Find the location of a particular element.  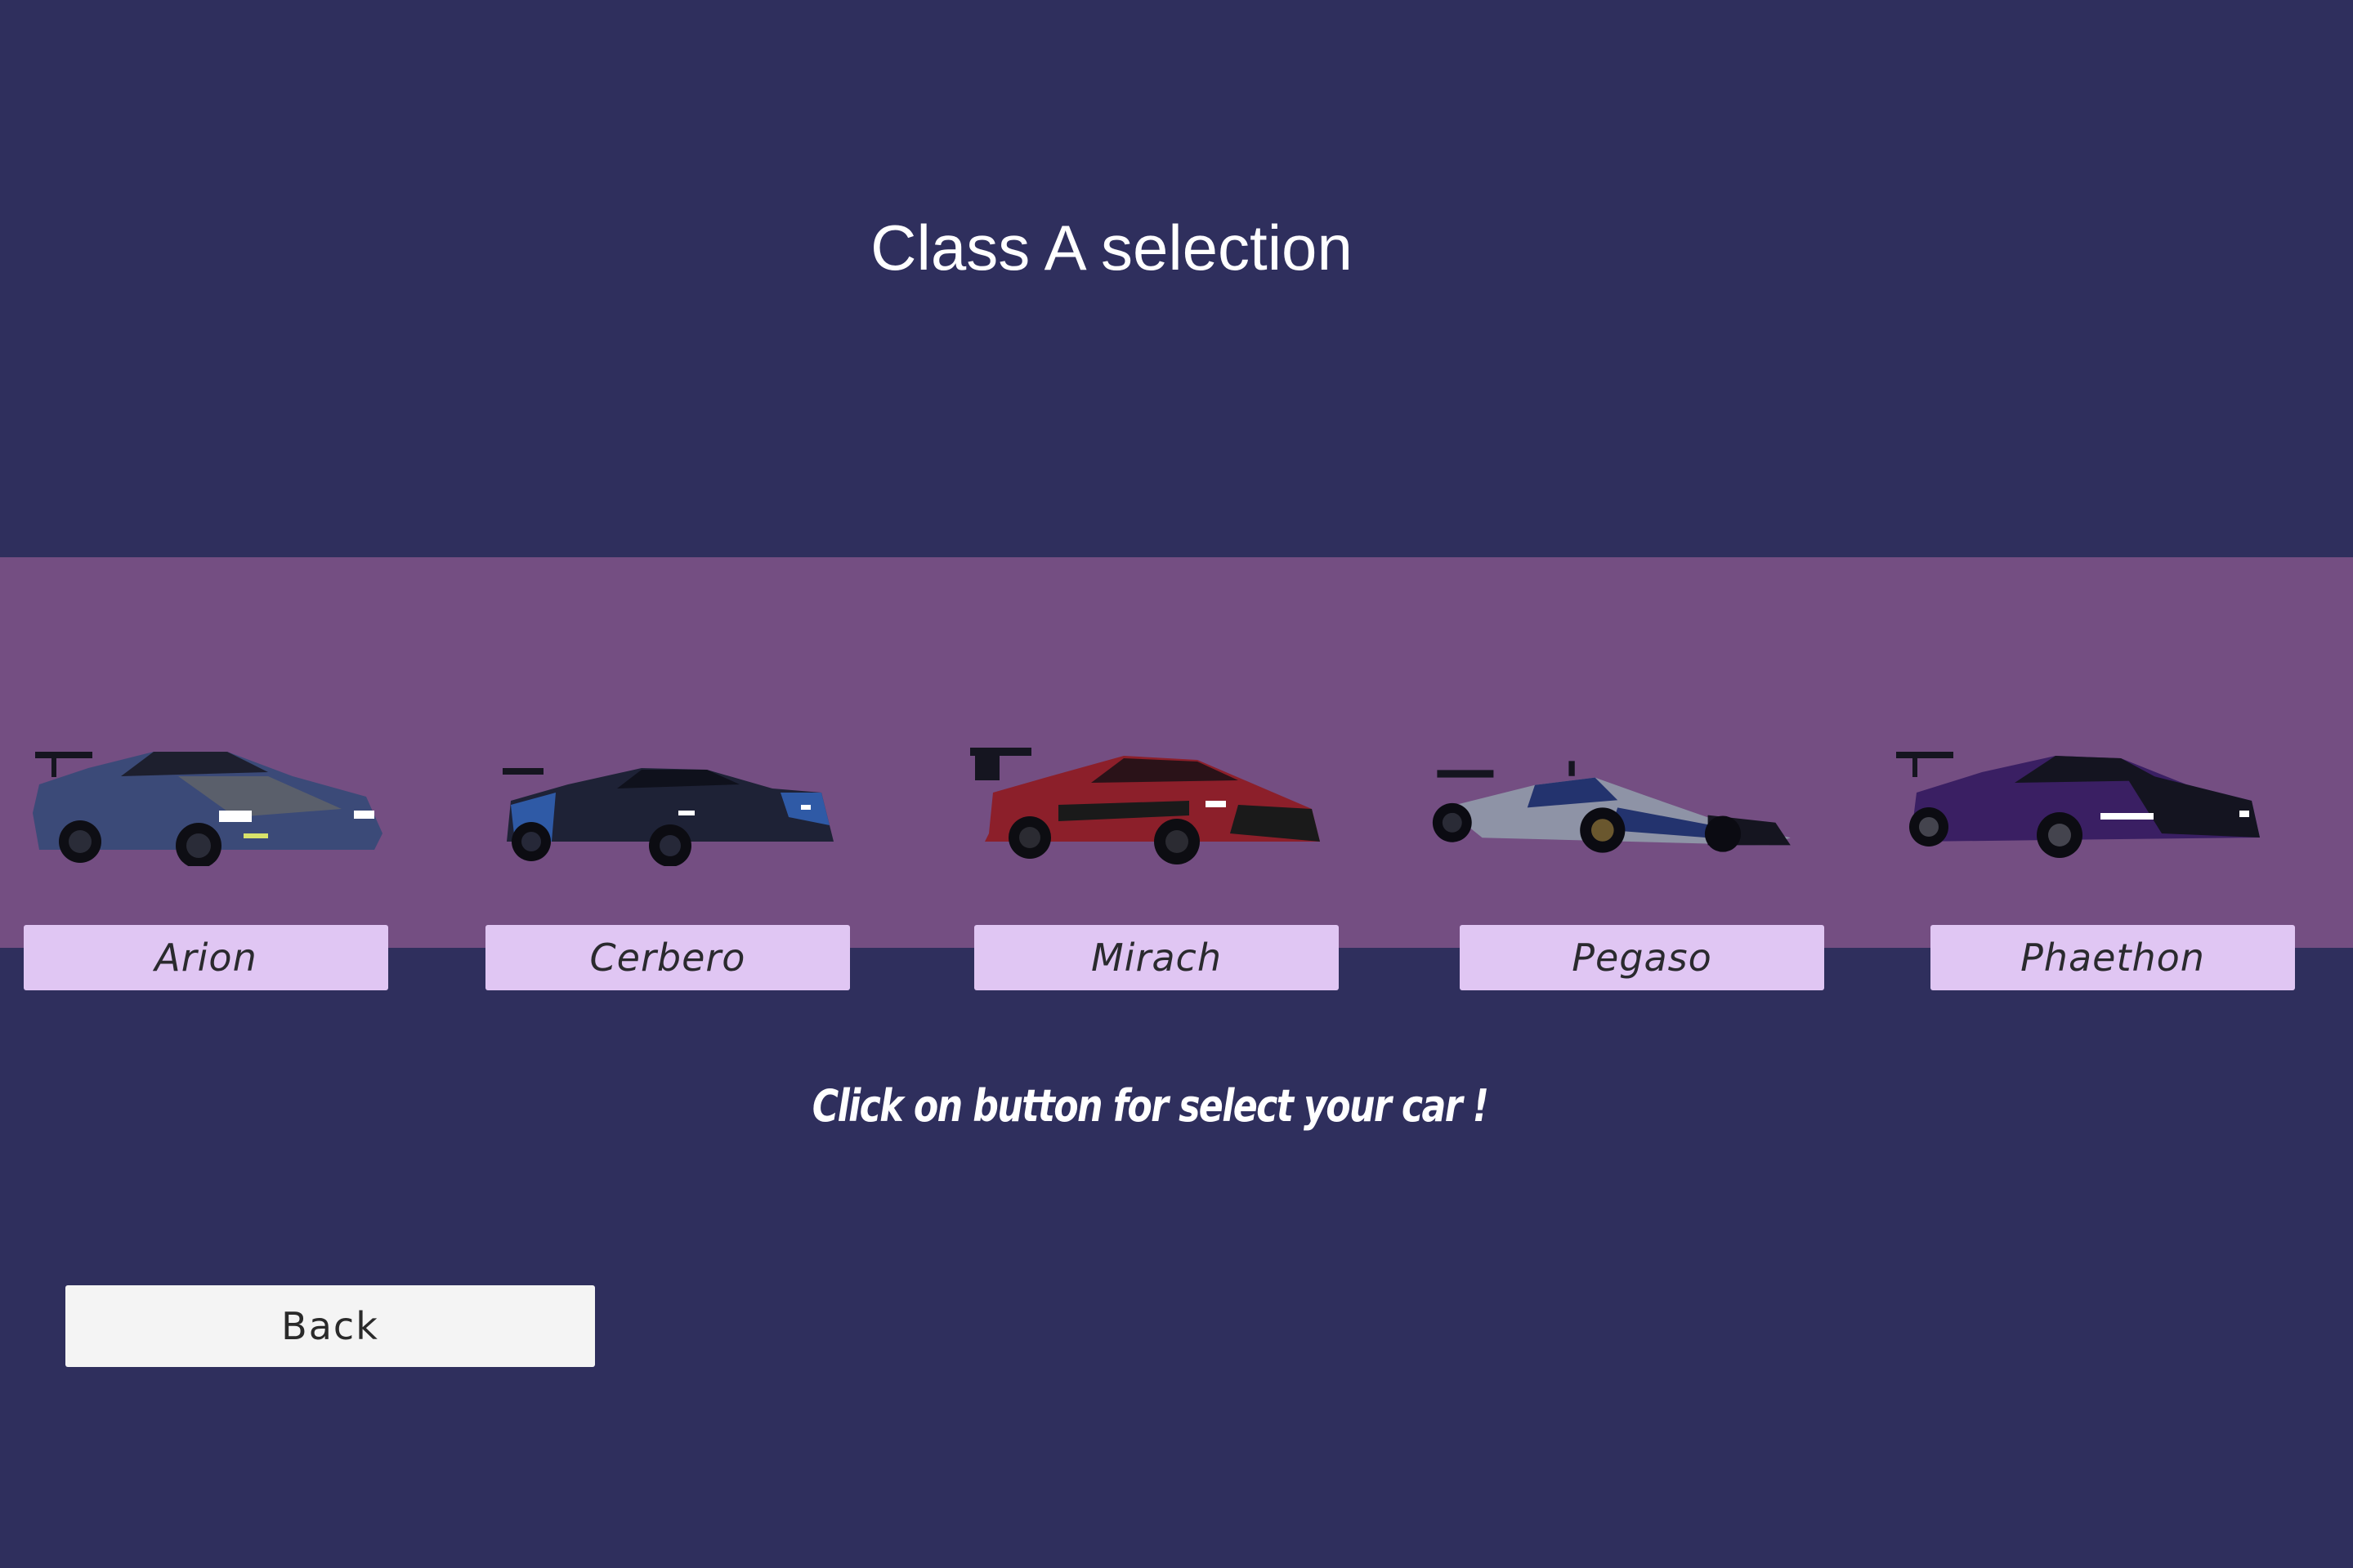

select-car-mirach-button: Mirach is located at coordinates (1156, 957).